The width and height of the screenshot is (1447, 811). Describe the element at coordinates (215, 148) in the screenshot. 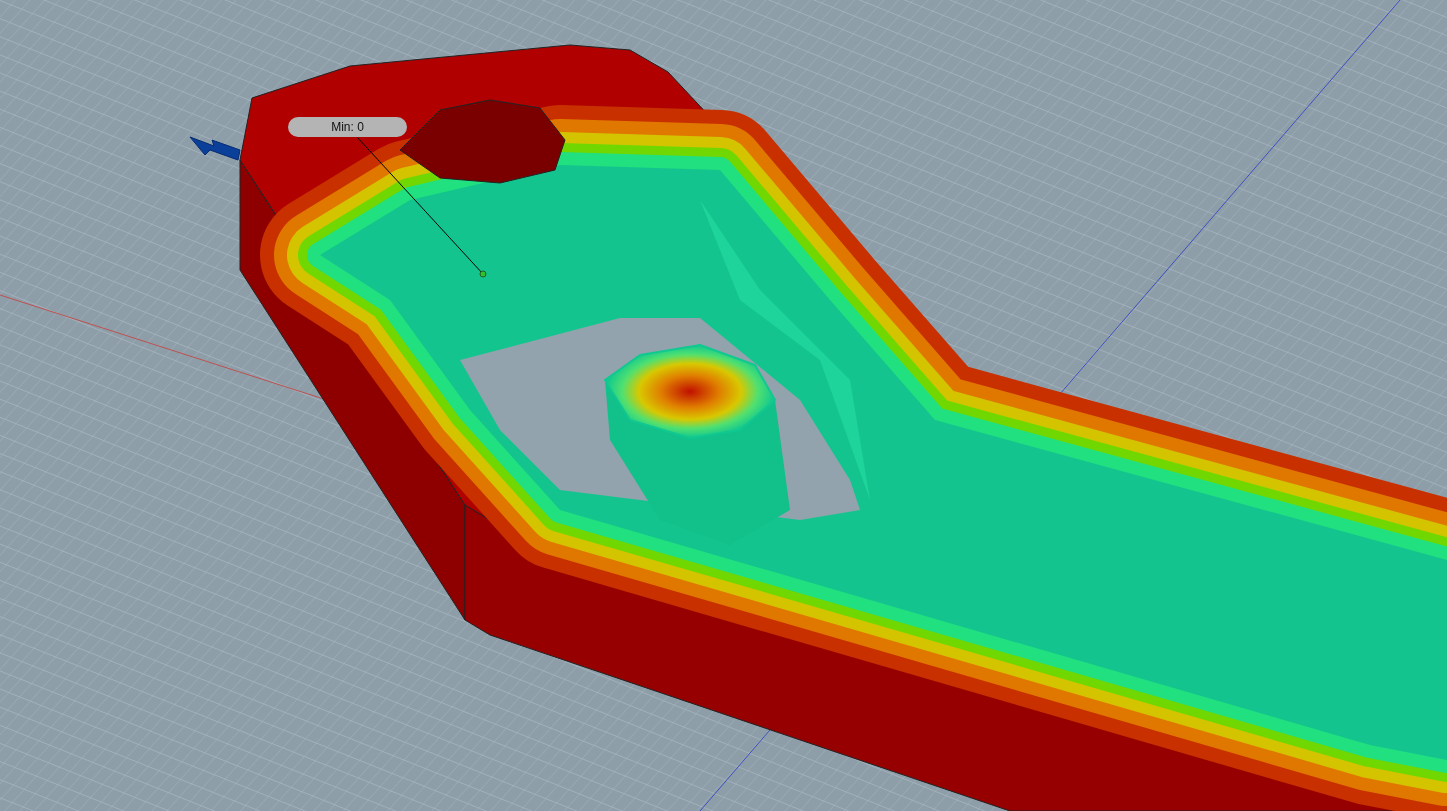

I see `arrow-icon` at that location.